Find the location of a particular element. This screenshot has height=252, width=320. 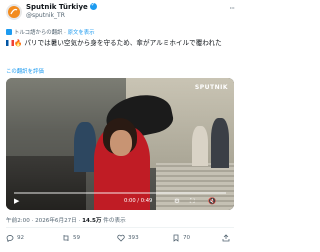

retweet-count: 59 is located at coordinates (77, 238).